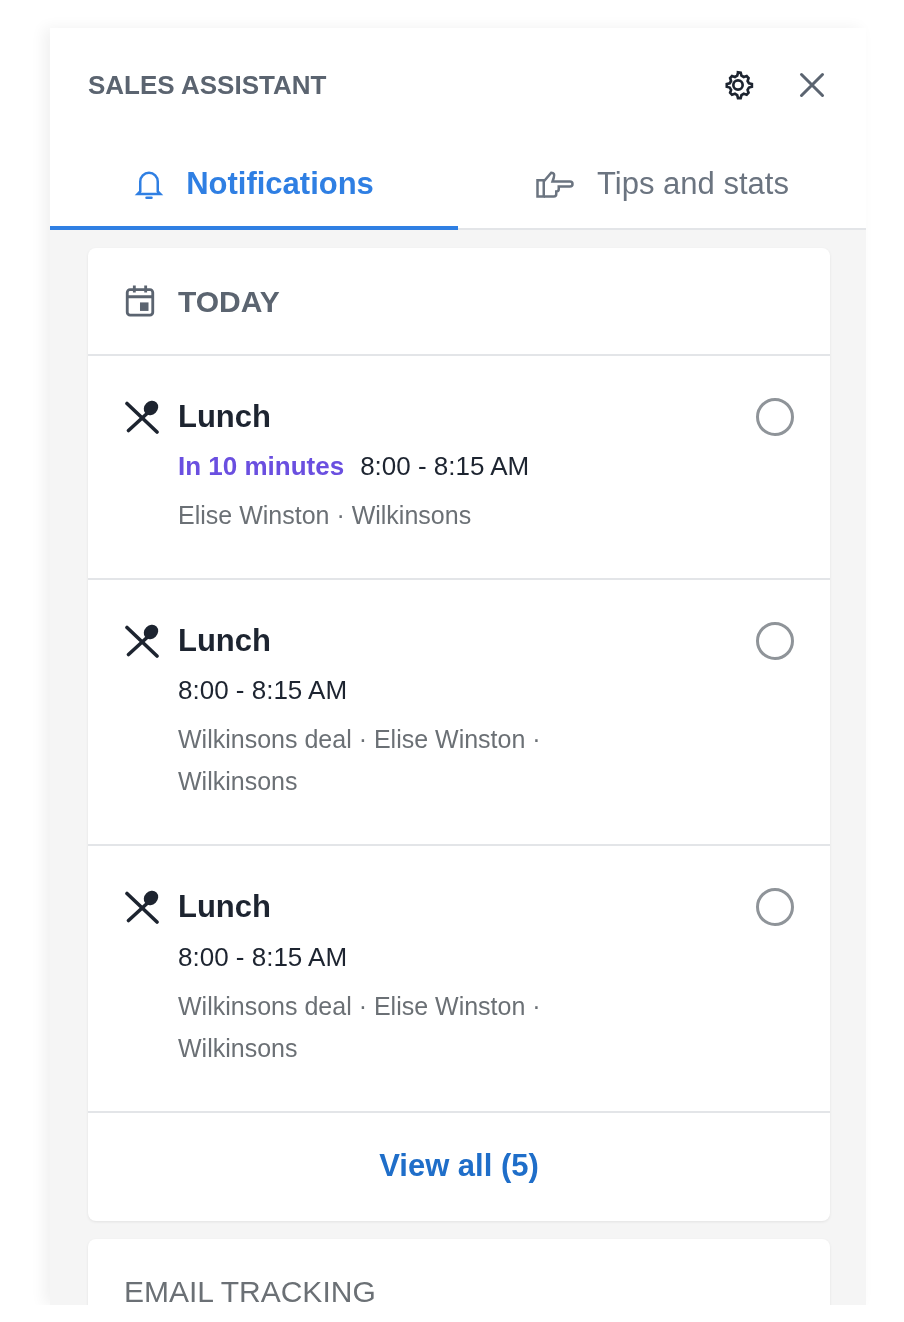  Describe the element at coordinates (812, 85) in the screenshot. I see `close-icon` at that location.